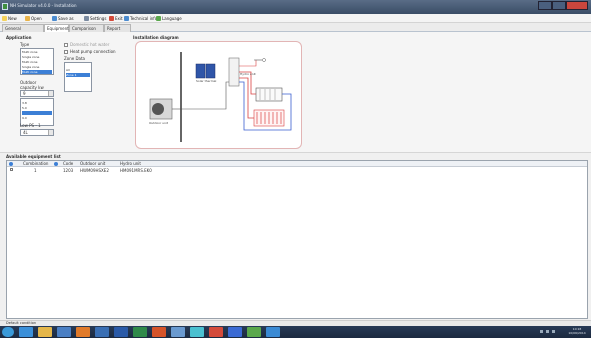 This screenshot has height=338, width=591. I want to click on language-icon, so click(158, 18).